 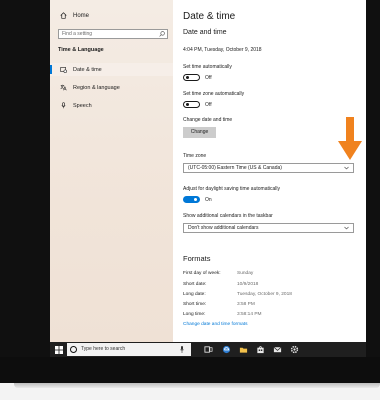 What do you see at coordinates (162, 34) in the screenshot?
I see `search-icon` at bounding box center [162, 34].